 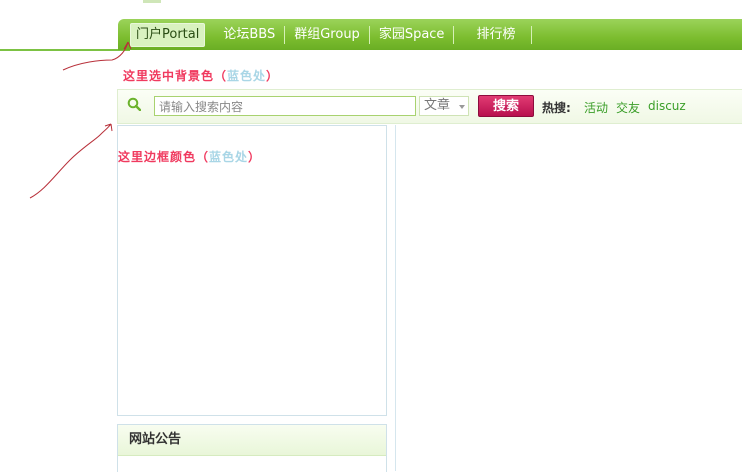 I want to click on arrow-to-nav, so click(x=97, y=56).